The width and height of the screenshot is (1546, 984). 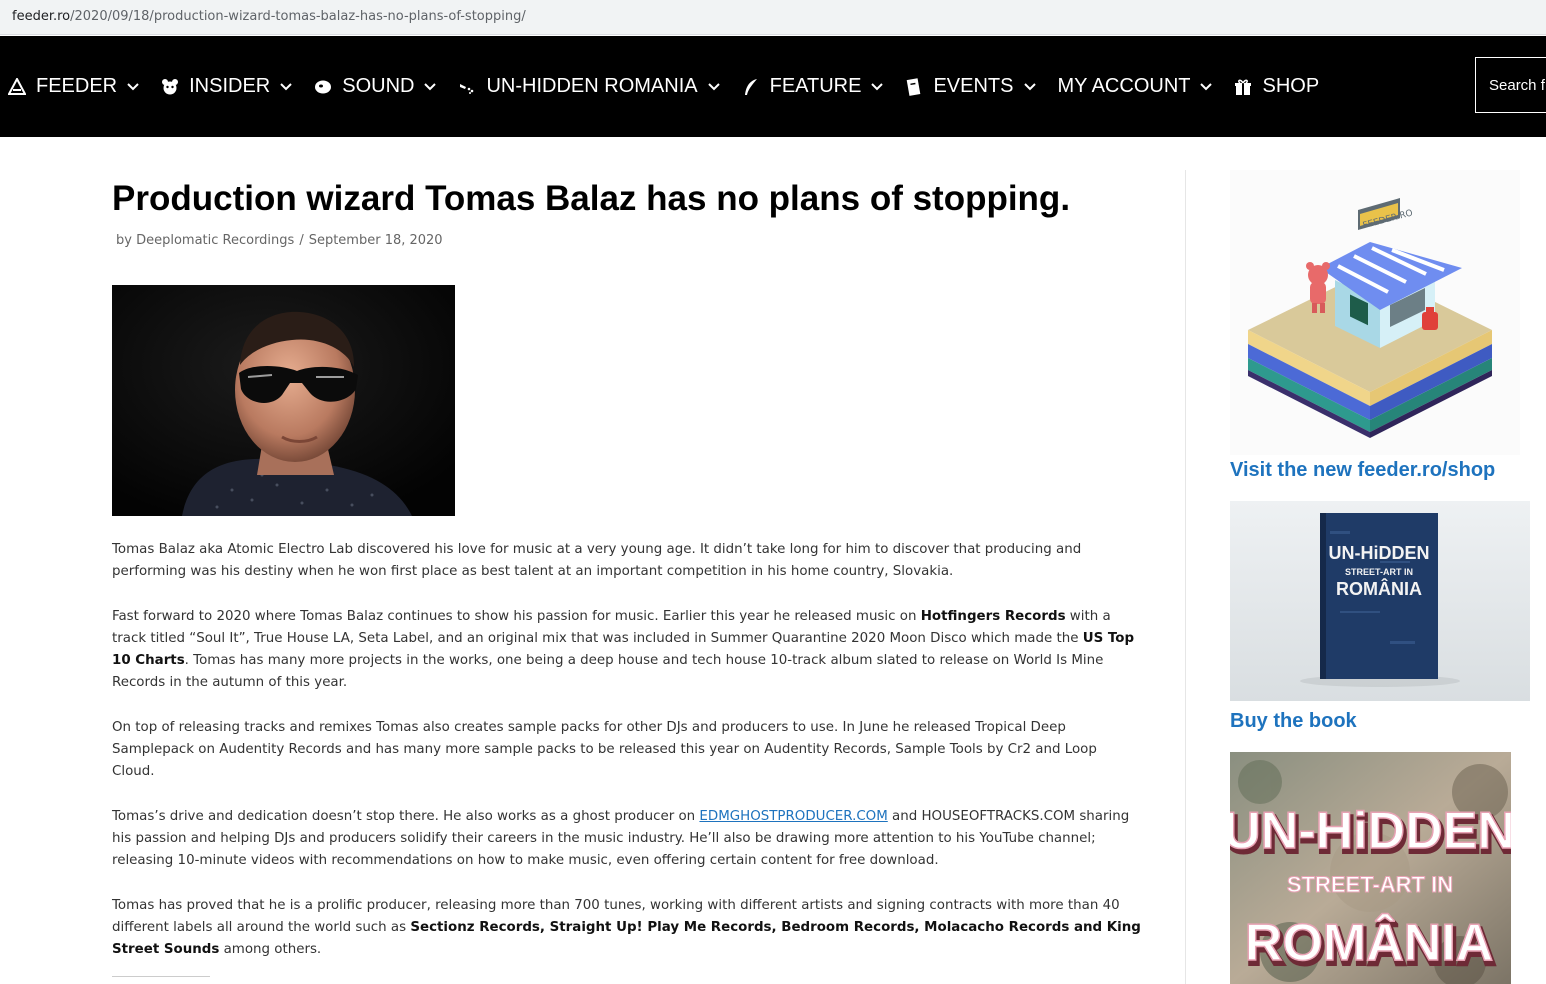 I want to click on blob-icon, so click(x=323, y=86).